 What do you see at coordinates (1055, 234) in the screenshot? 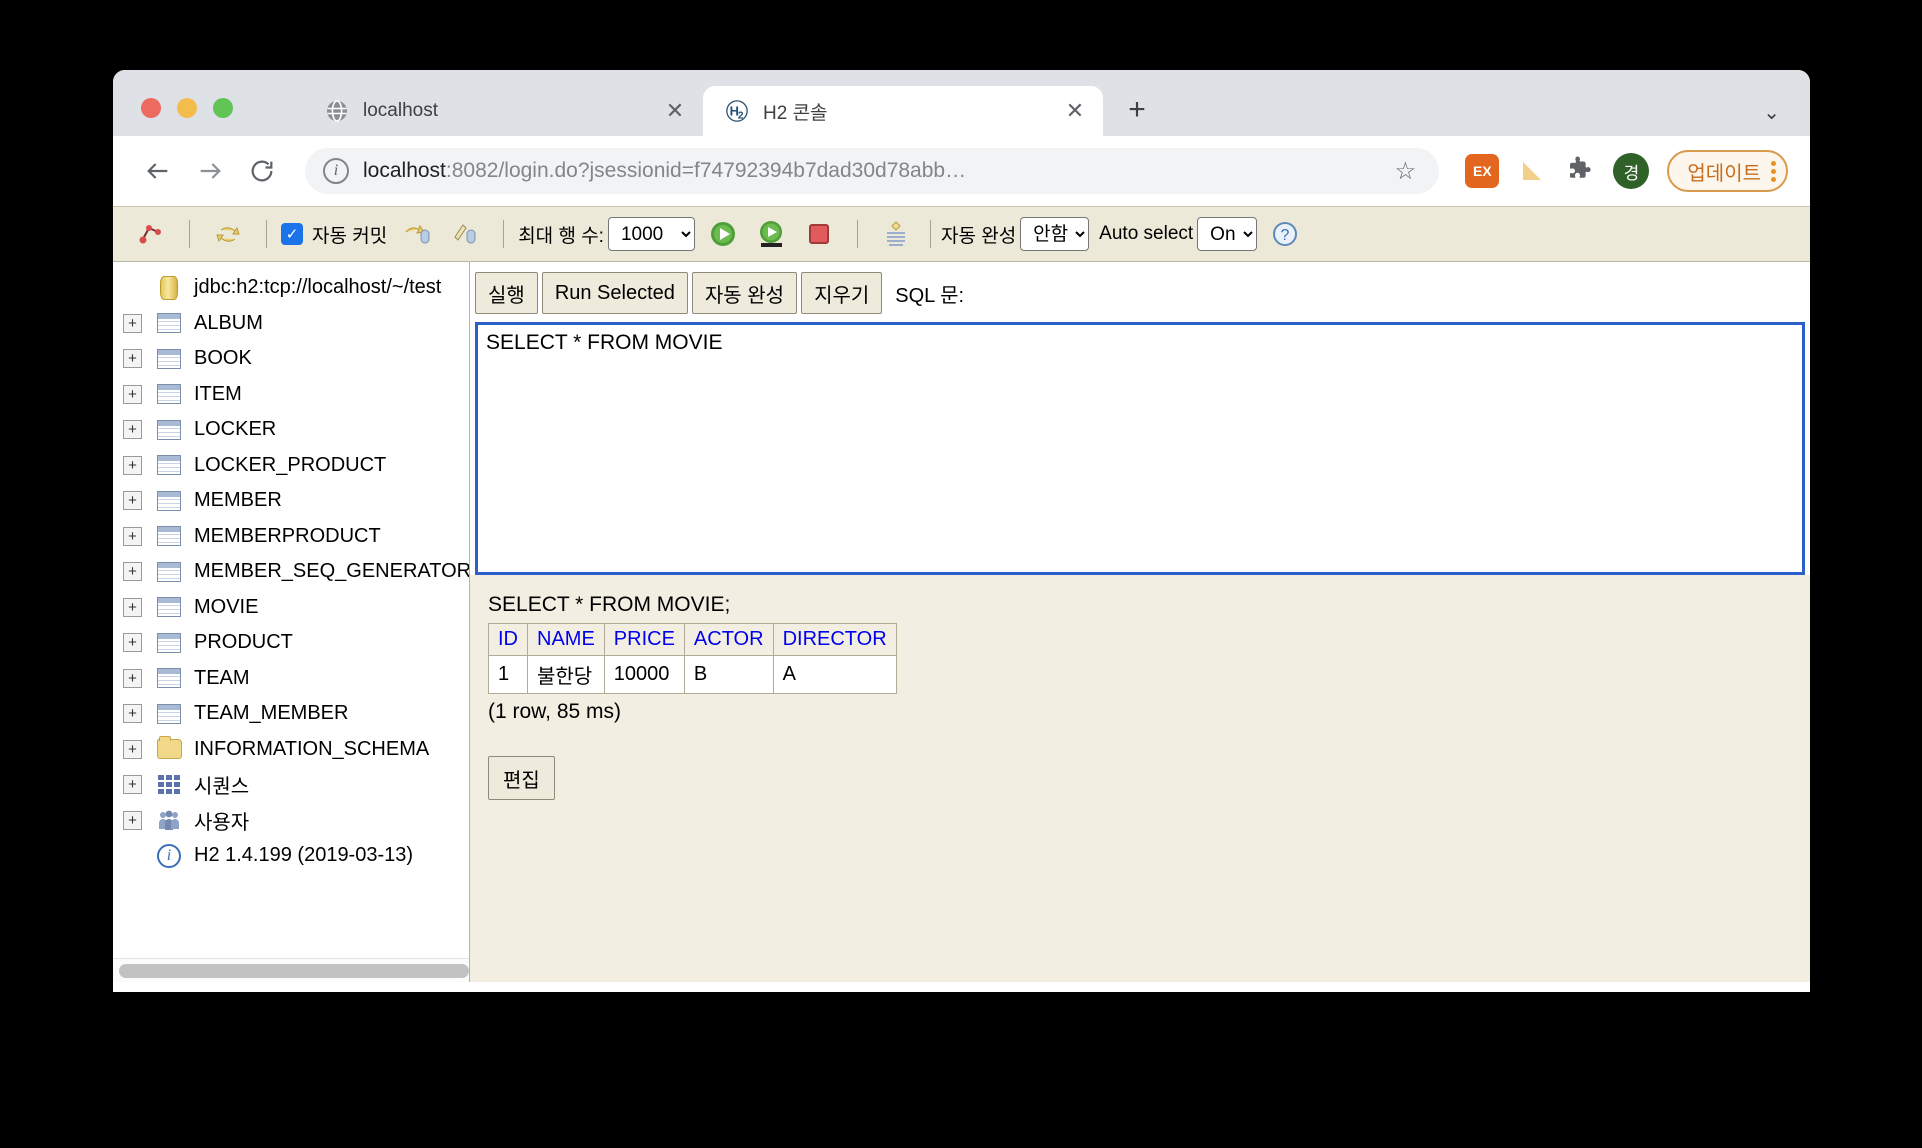
I see `autocomplete-select: 안함보통전체` at bounding box center [1055, 234].